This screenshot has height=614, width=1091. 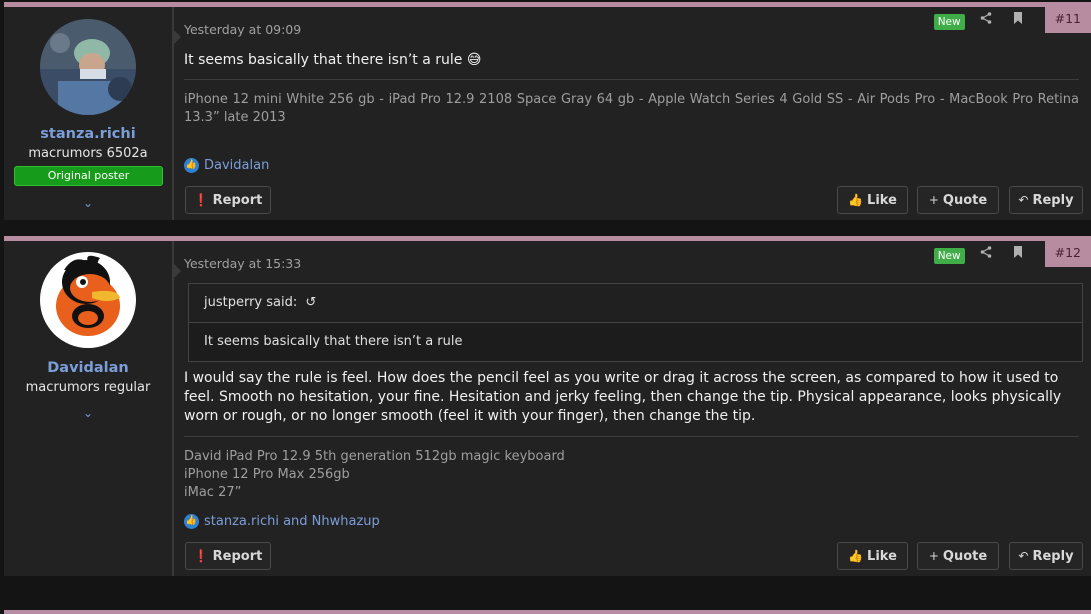 What do you see at coordinates (267, 474) in the screenshot?
I see `signature-line: iPhone 12 Pro Max 256gb` at bounding box center [267, 474].